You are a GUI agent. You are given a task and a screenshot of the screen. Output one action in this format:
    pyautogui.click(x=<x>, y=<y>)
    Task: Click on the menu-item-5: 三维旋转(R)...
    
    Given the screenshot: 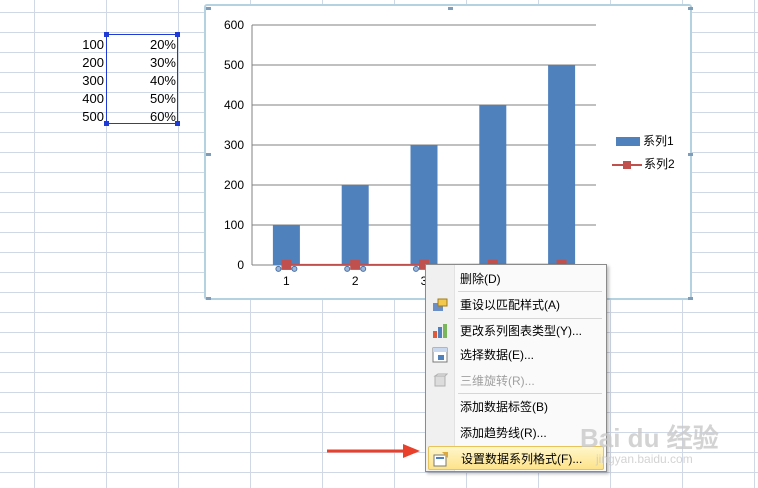 What is the action you would take?
    pyautogui.click(x=516, y=381)
    